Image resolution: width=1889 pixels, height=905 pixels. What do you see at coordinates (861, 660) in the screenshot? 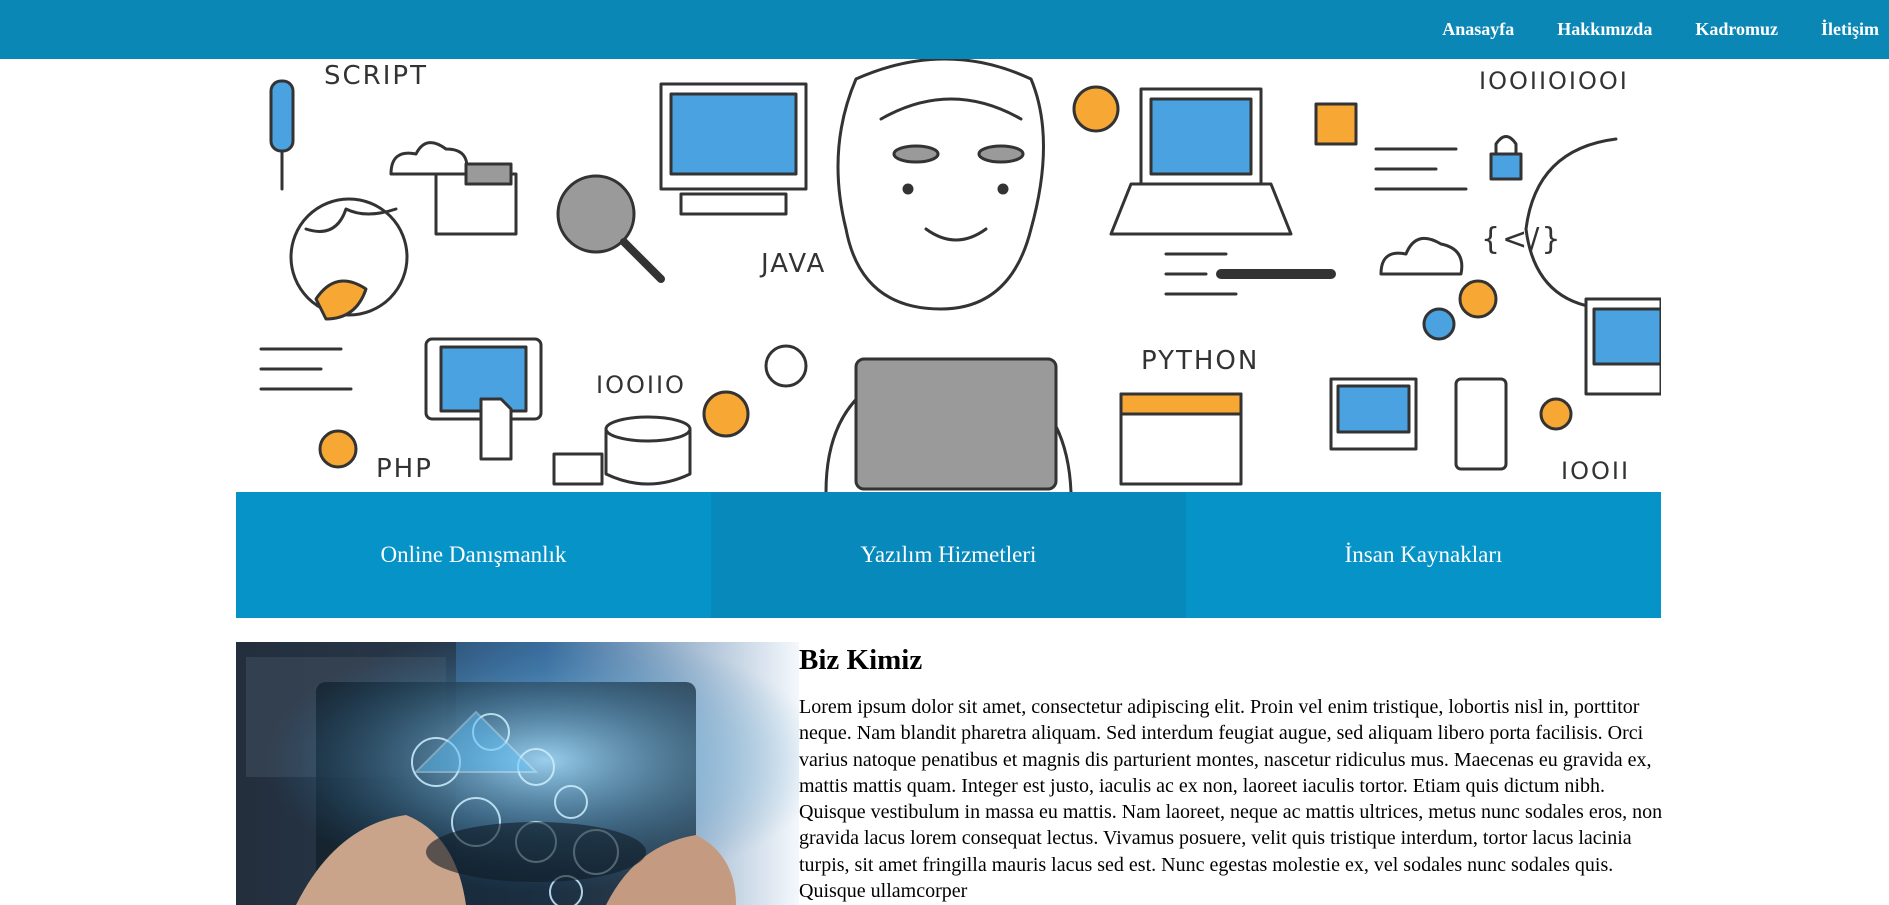
I see `about-title: Biz Kimiz` at bounding box center [861, 660].